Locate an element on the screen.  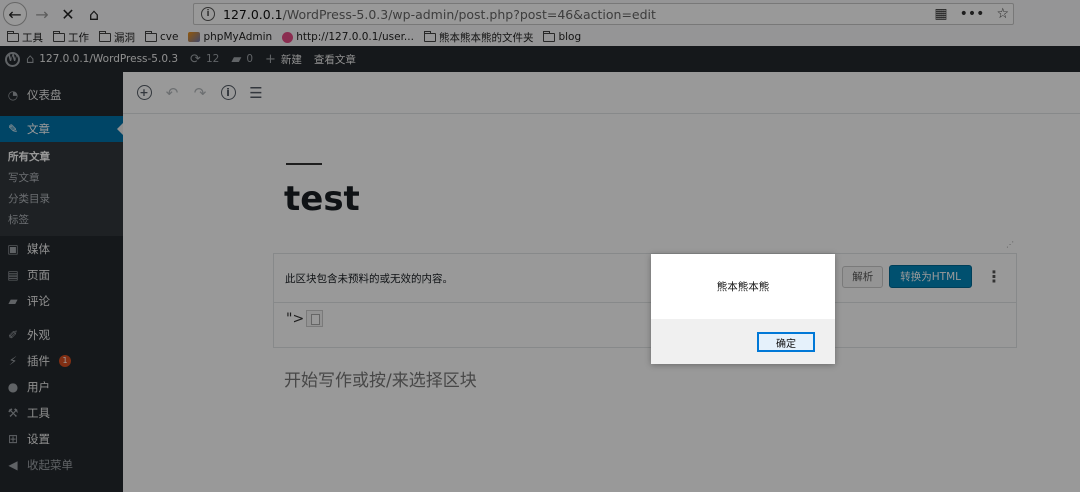
alert-footer: 确定 is located at coordinates (743, 341).